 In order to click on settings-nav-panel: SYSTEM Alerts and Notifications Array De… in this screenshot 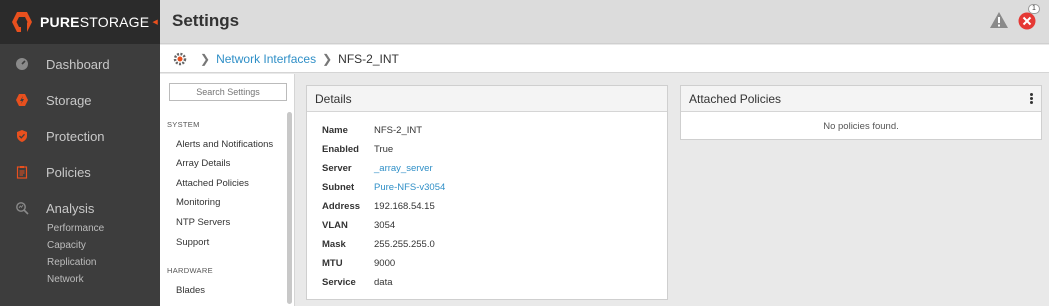, I will do `click(227, 190)`.